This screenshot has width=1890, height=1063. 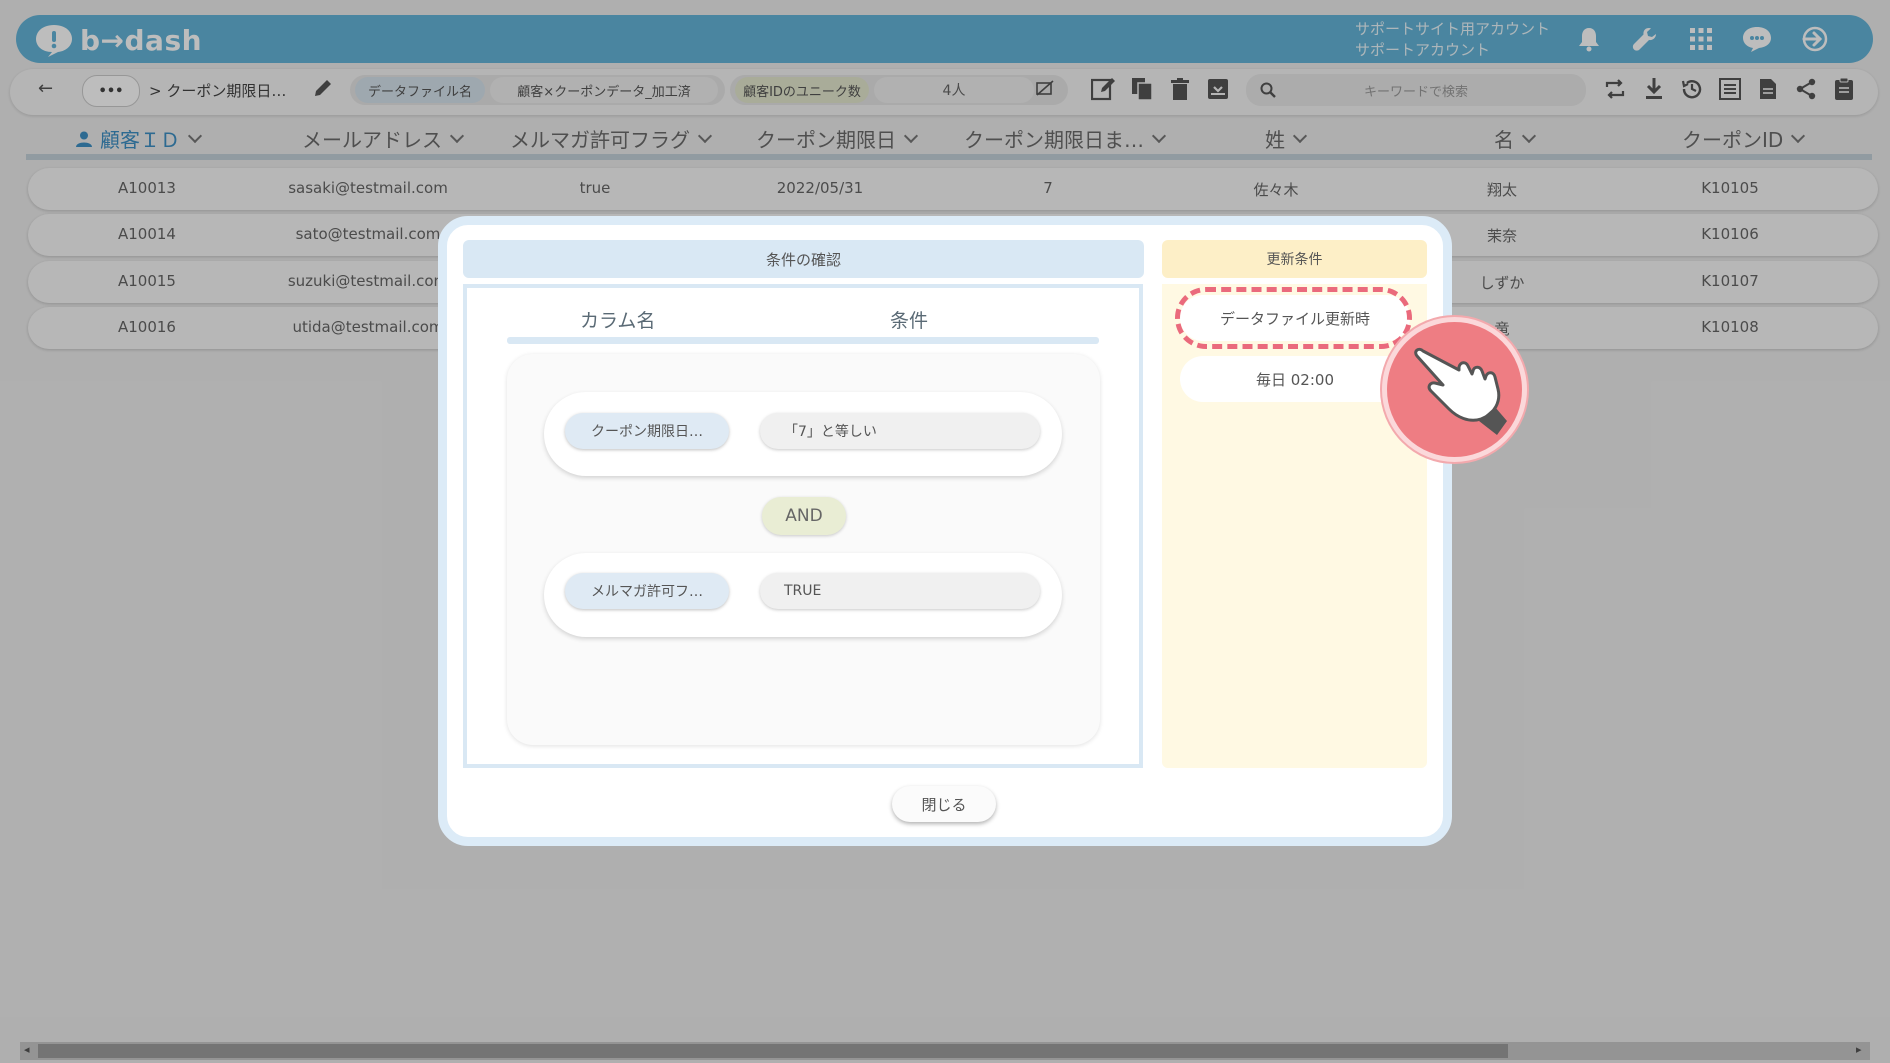 I want to click on update-condition-title: 更新条件, so click(x=1294, y=259).